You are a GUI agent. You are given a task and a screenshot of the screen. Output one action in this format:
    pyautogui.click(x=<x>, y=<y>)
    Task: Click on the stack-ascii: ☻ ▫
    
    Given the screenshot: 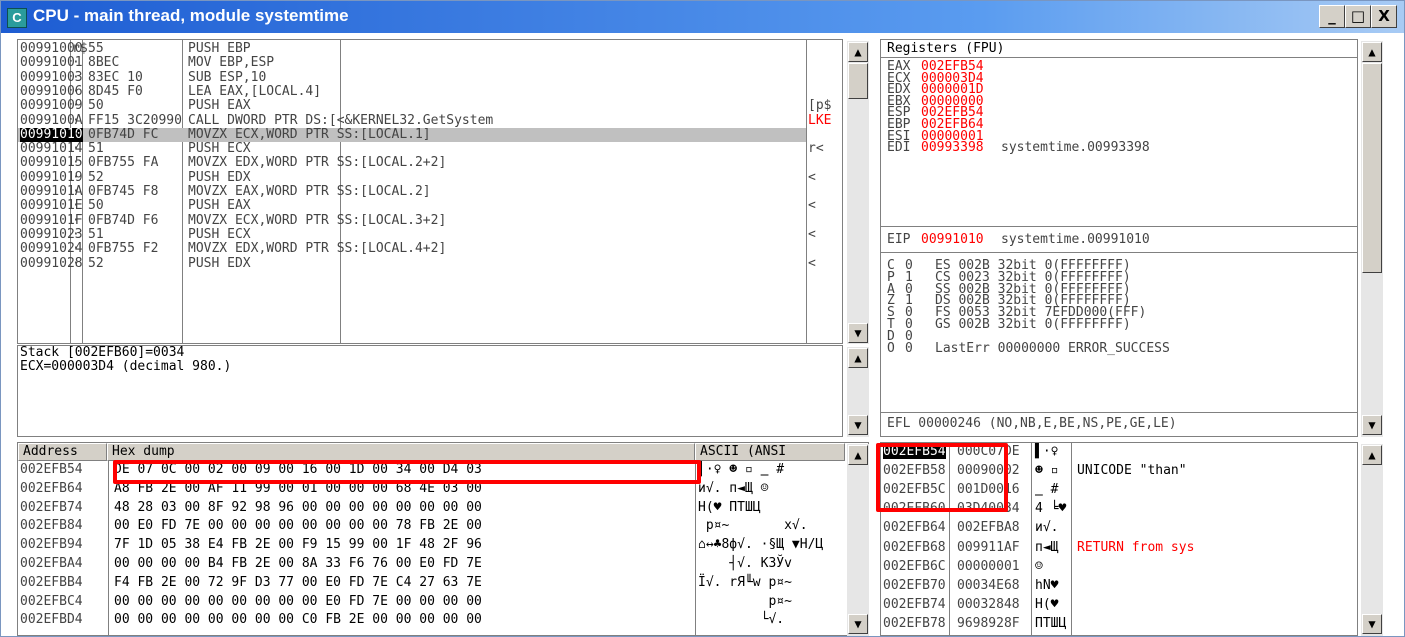 What is the action you would take?
    pyautogui.click(x=1047, y=471)
    